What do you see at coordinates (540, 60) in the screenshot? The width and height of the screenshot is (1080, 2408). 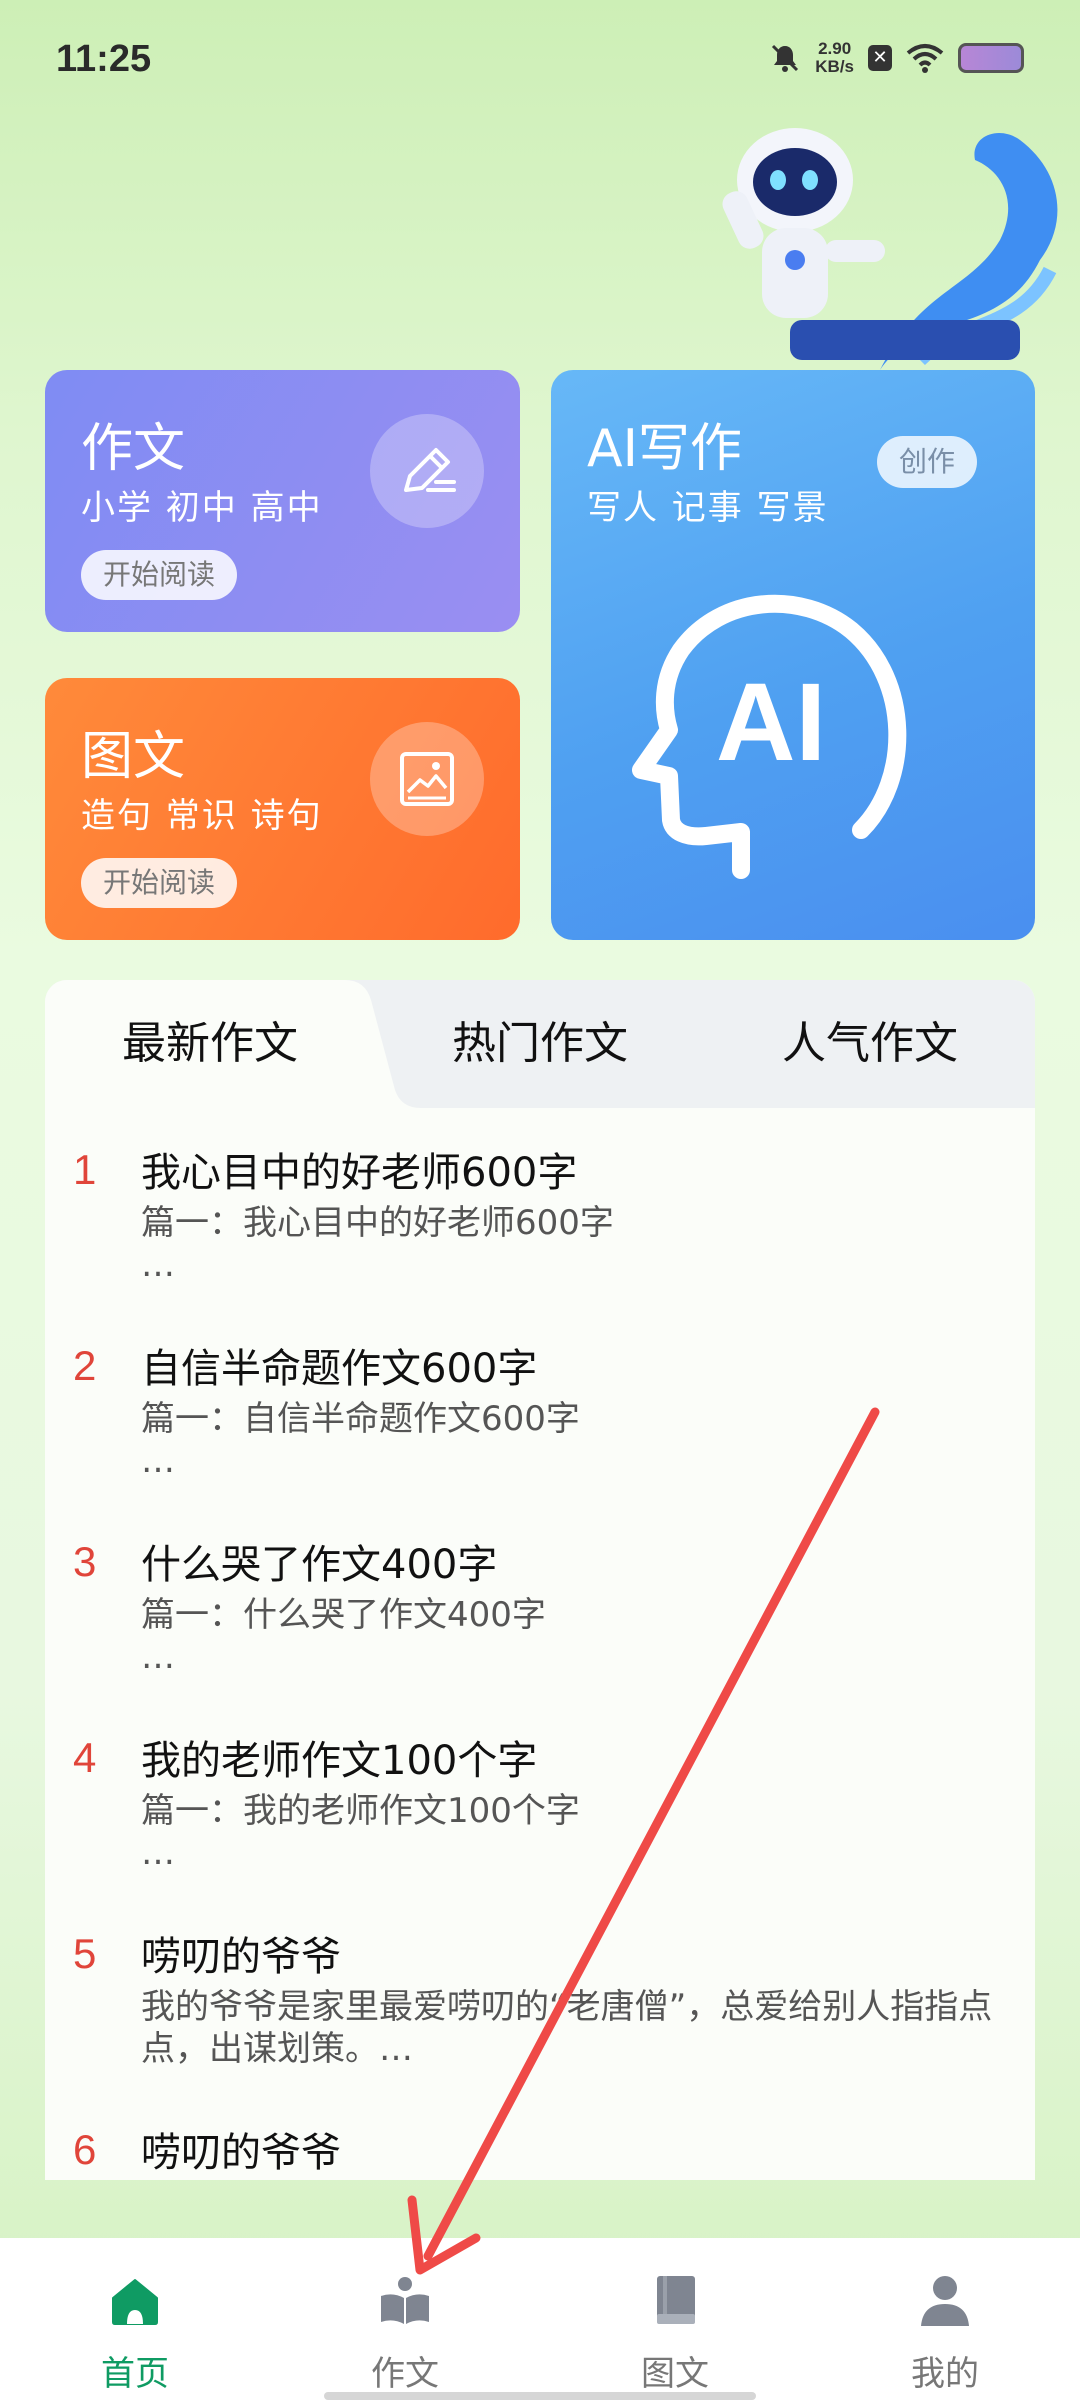 I see `status-bar: 11:25 2.90 KB/s ✕` at bounding box center [540, 60].